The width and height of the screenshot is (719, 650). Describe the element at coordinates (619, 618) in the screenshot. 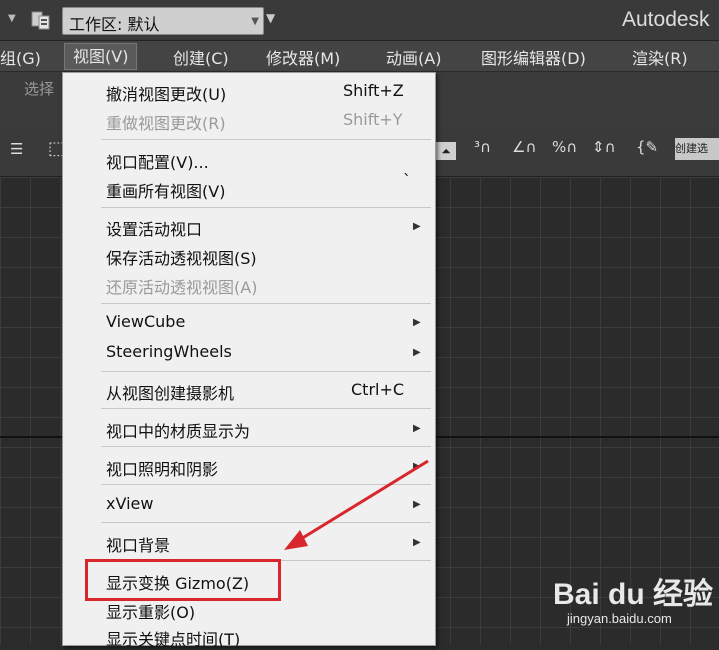

I see `watermark-url: jingyan.baidu.com` at that location.